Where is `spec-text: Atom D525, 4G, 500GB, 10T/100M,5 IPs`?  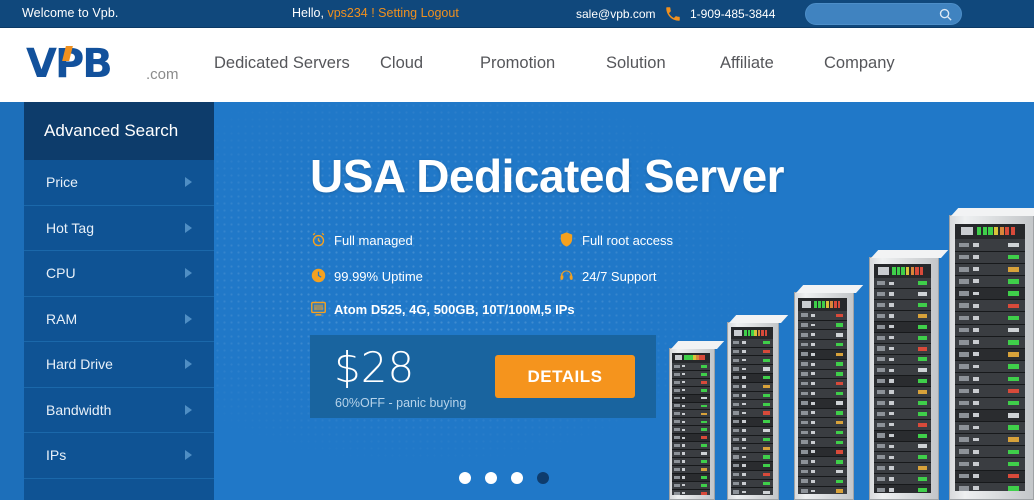
spec-text: Atom D525, 4G, 500GB, 10T/100M,5 IPs is located at coordinates (454, 309).